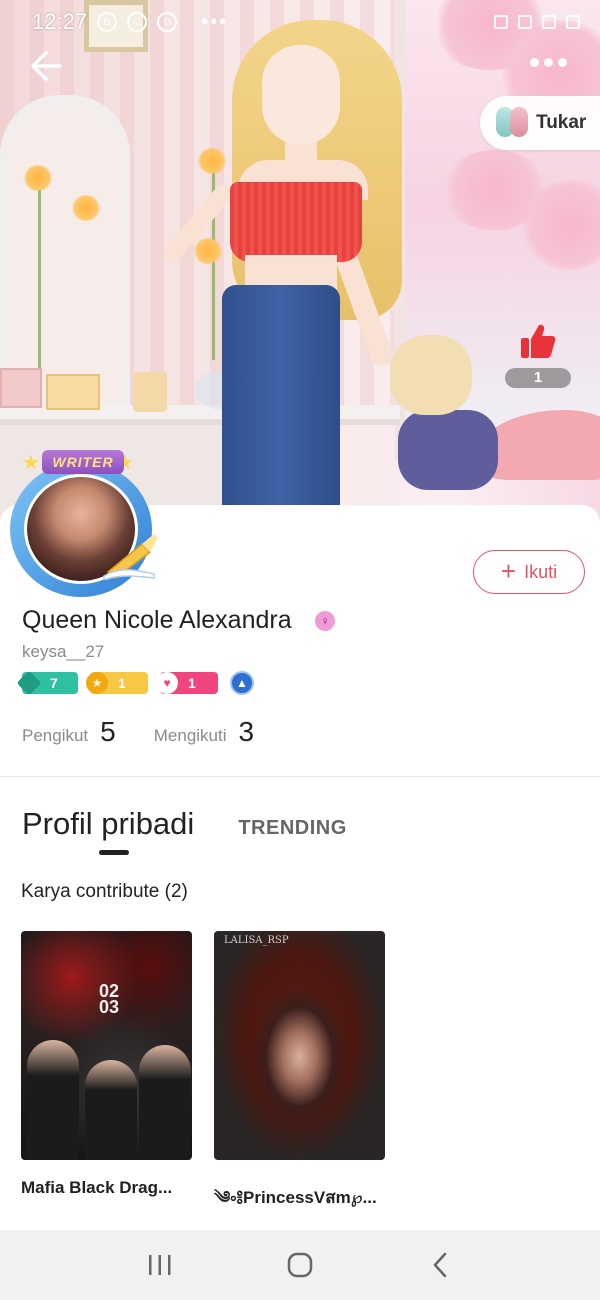 The height and width of the screenshot is (1300, 600). Describe the element at coordinates (109, 999) in the screenshot. I see `cover-text: 02 03` at that location.